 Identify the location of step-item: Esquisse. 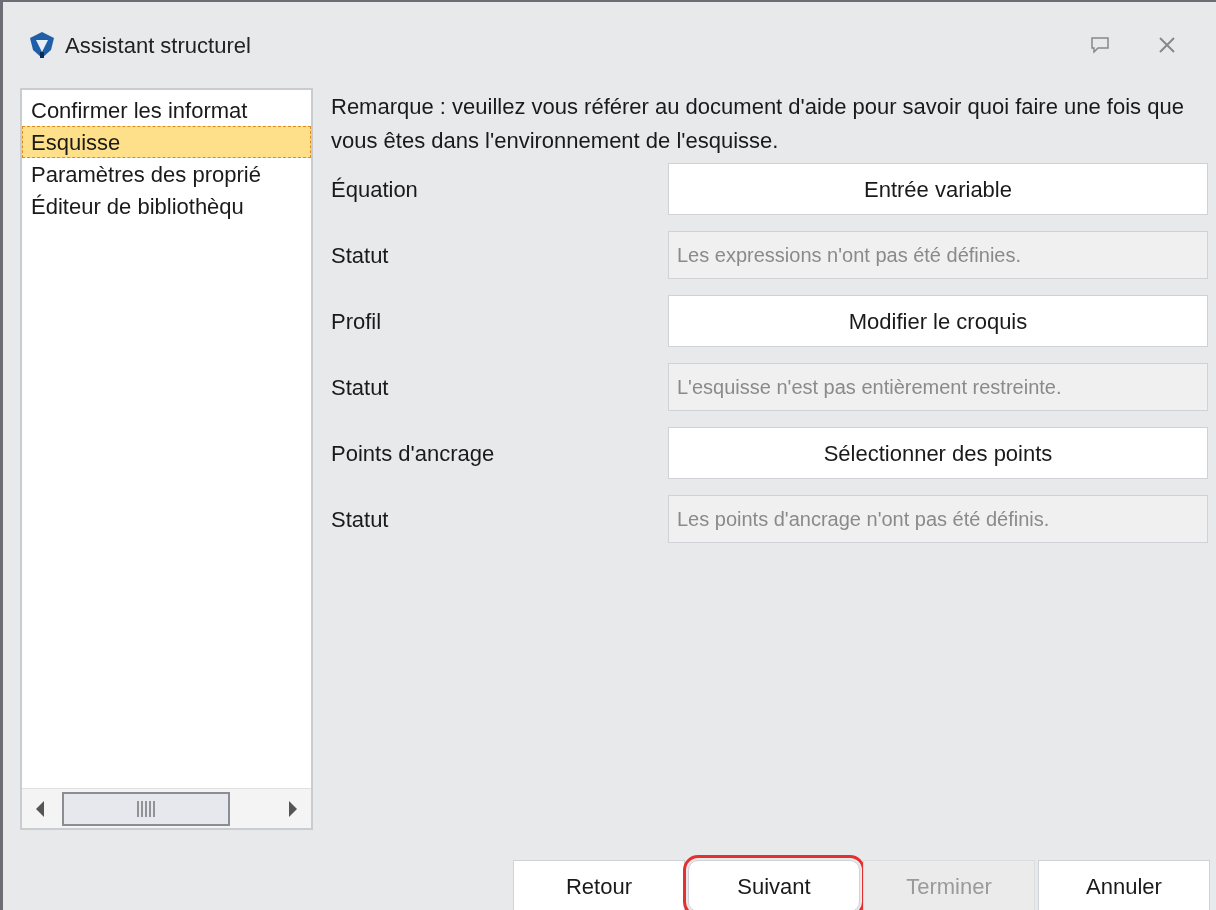
(166, 142).